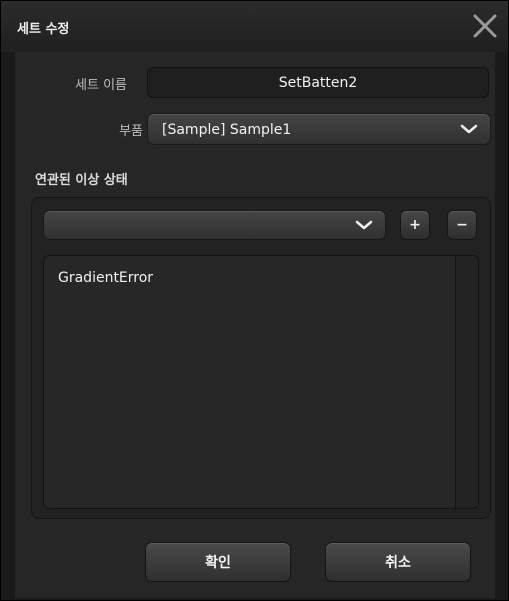  I want to click on title-bar: 세트 수정, so click(254, 26).